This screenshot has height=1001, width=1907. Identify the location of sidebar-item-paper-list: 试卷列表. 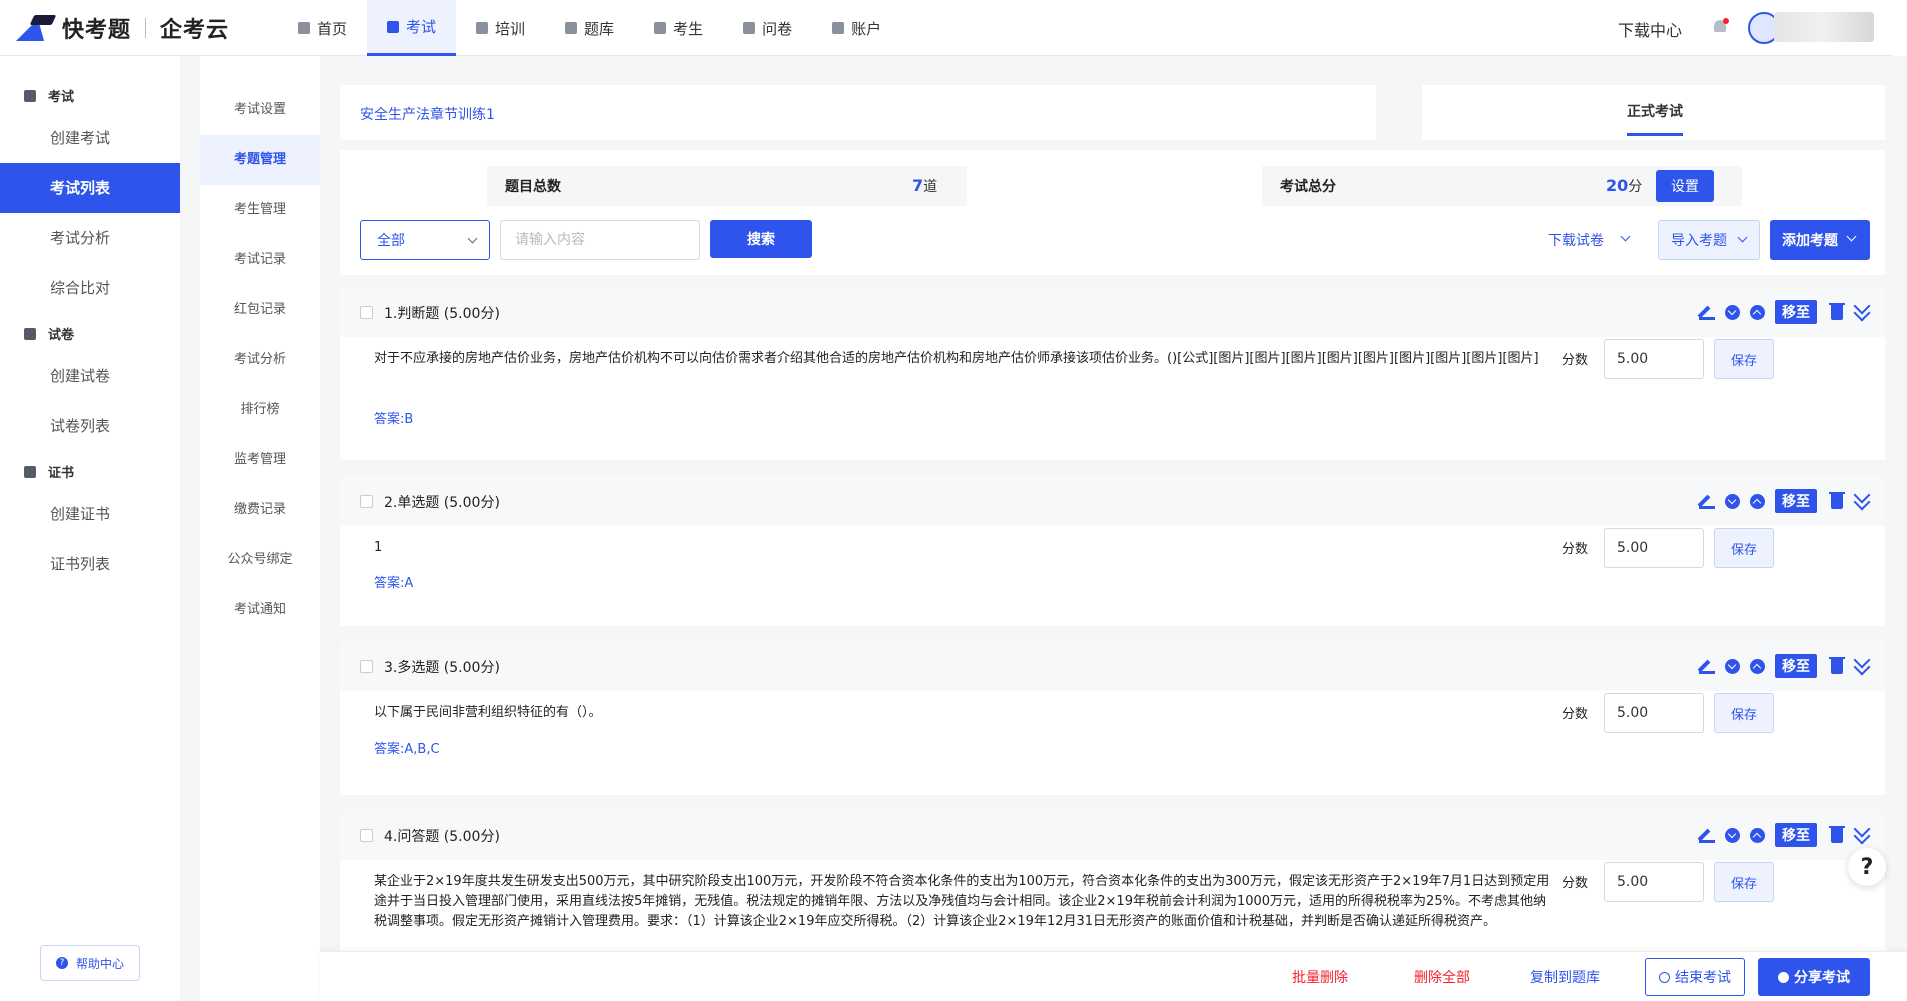
(90, 426).